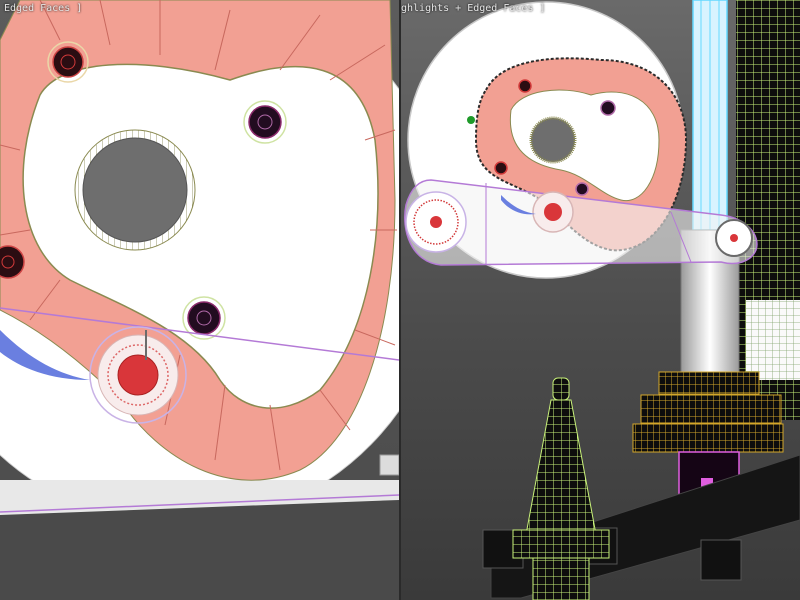  Describe the element at coordinates (68, 62) in the screenshot. I see `bolt-hole-top` at that location.